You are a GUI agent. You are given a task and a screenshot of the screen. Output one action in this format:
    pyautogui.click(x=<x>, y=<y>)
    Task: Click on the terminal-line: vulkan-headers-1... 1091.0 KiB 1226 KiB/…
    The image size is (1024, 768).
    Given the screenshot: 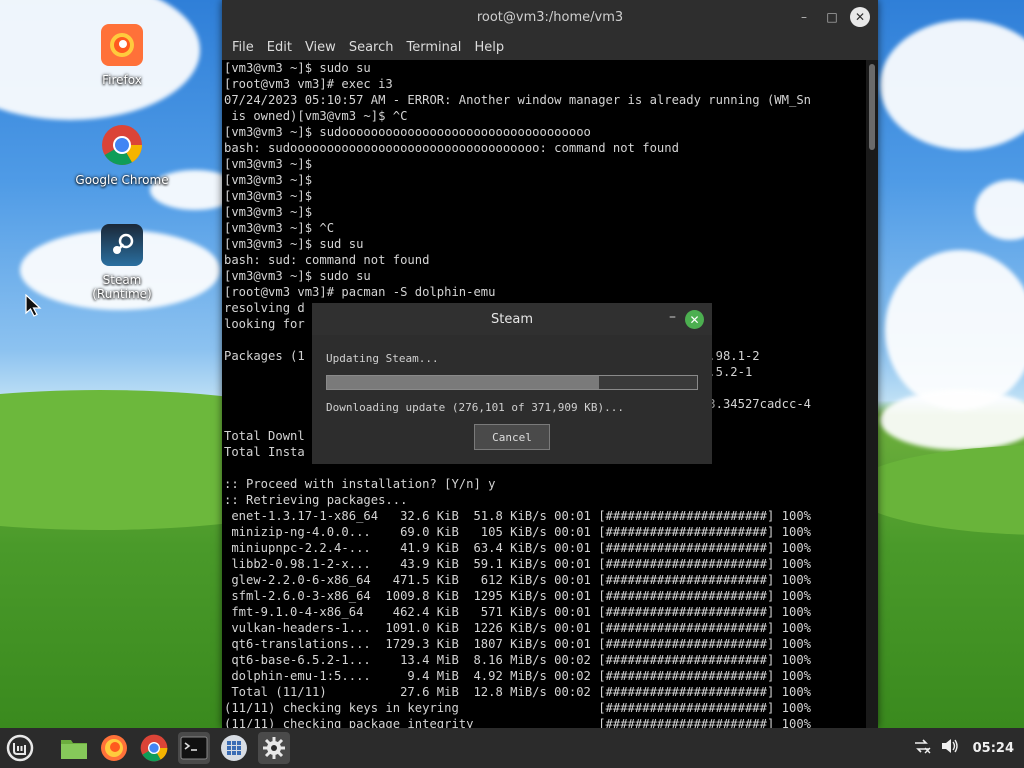 What is the action you would take?
    pyautogui.click(x=517, y=628)
    